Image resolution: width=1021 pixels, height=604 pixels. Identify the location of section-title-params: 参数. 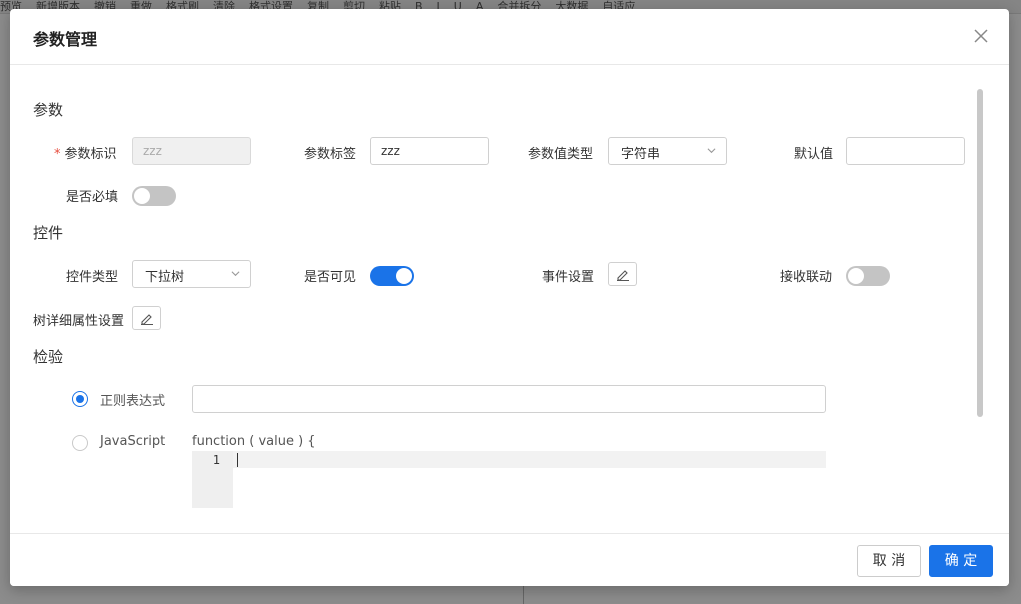
(48, 110).